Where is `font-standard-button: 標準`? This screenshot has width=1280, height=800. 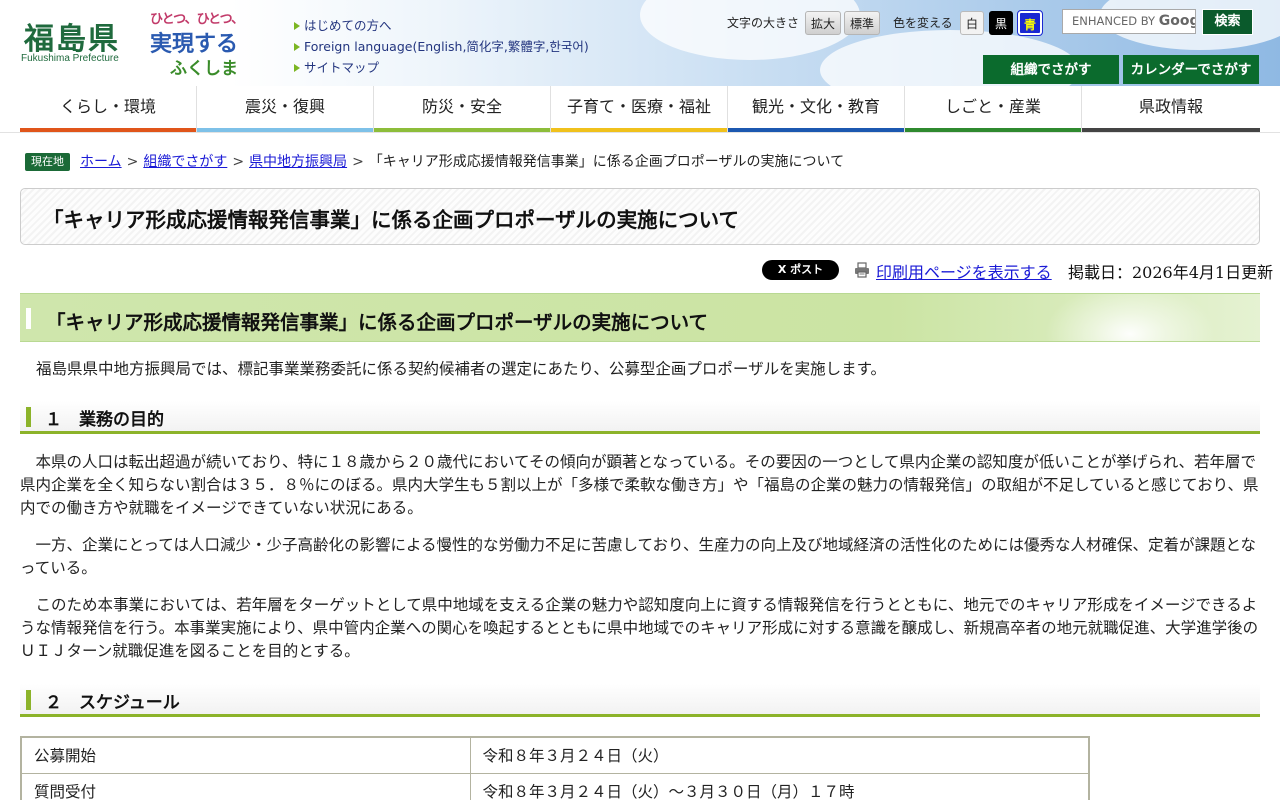 font-standard-button: 標準 is located at coordinates (862, 23).